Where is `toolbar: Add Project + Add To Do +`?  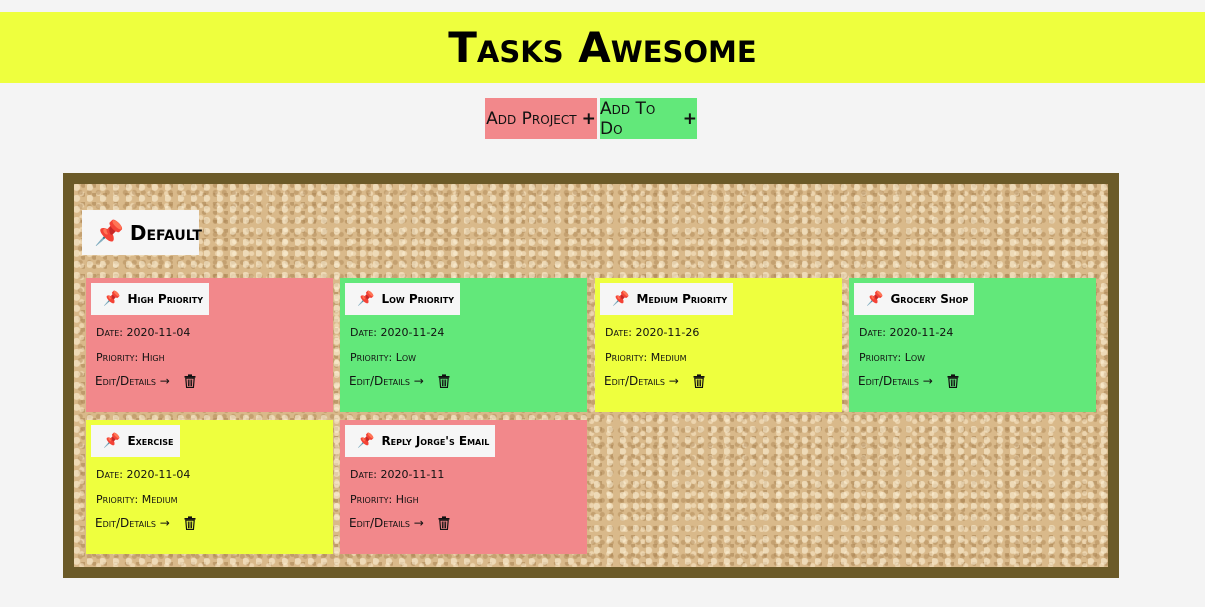
toolbar: Add Project + Add To Do + is located at coordinates (591, 118).